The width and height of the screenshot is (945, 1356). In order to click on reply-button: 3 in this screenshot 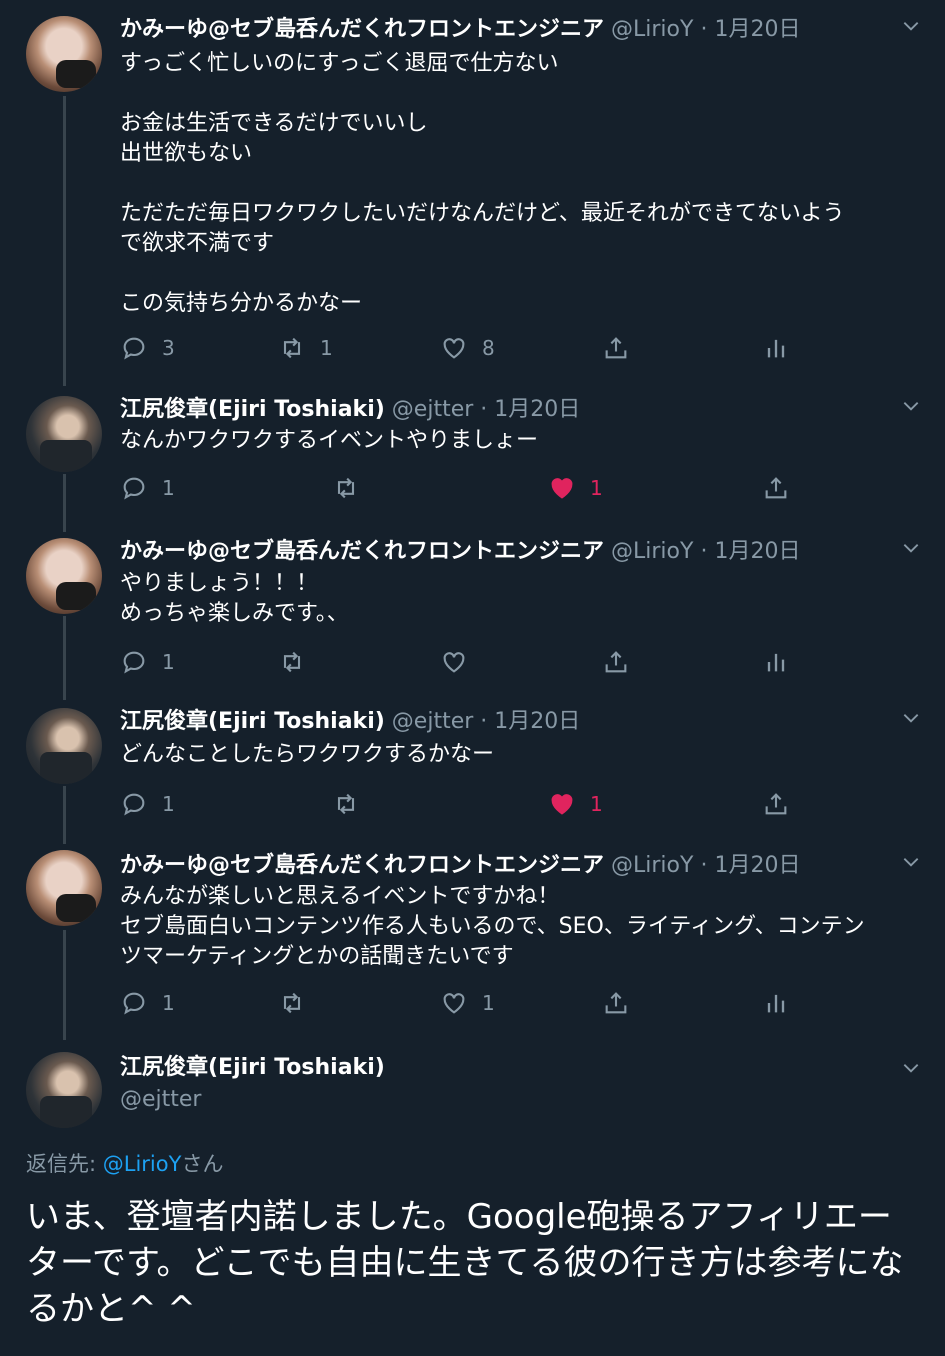, I will do `click(147, 348)`.